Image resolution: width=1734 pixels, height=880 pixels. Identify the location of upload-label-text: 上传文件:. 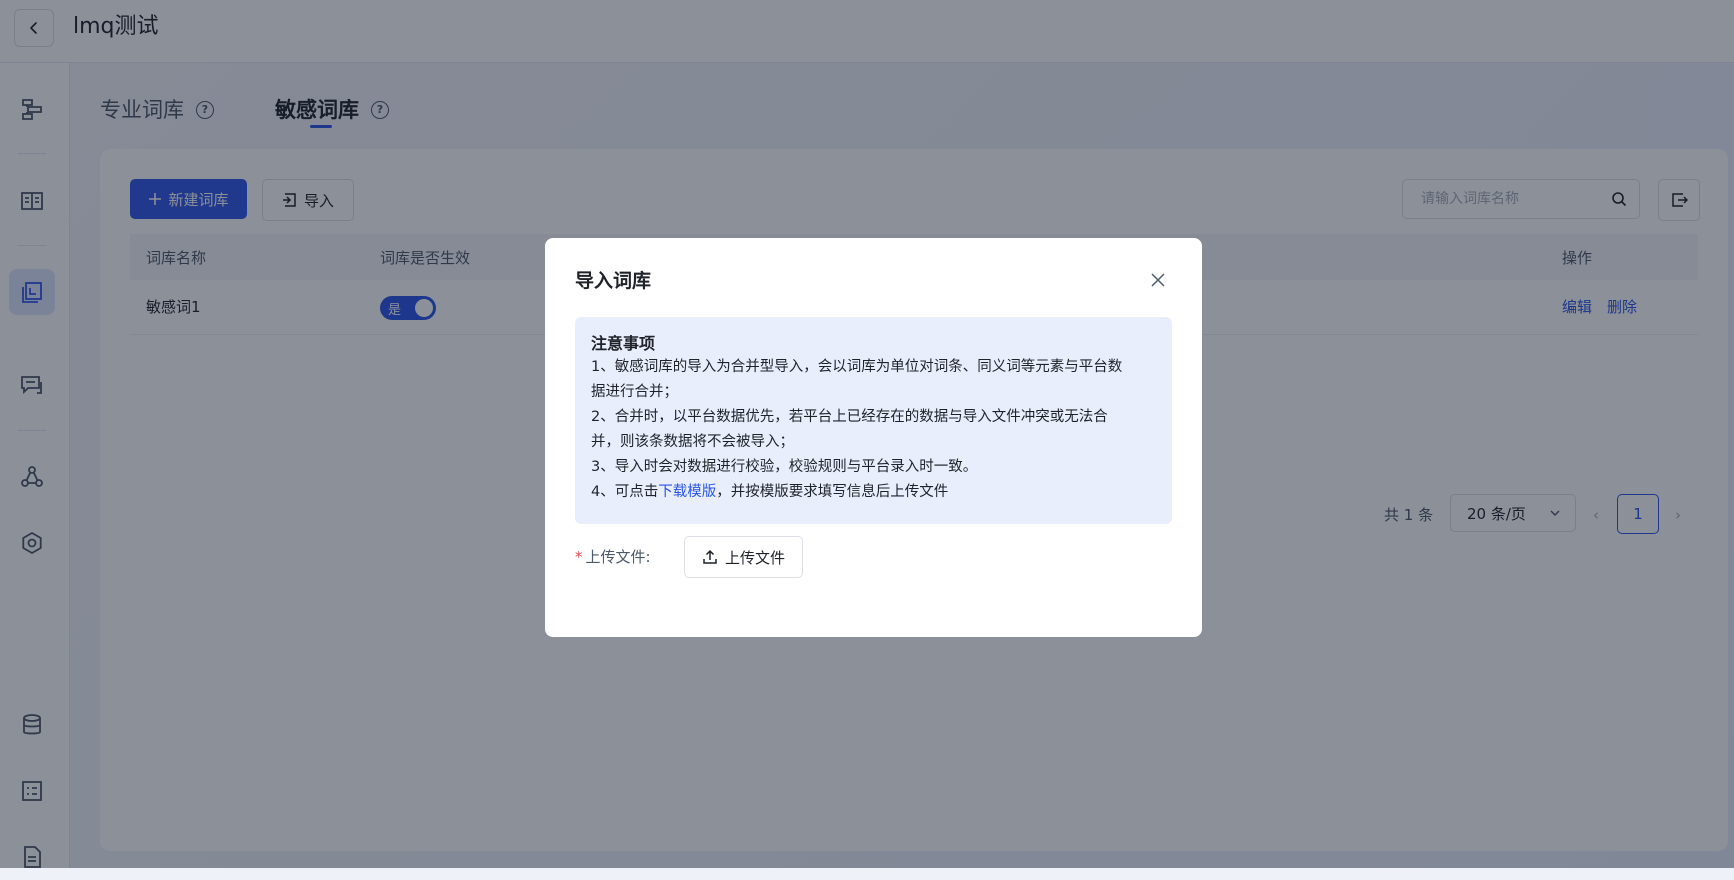
(618, 557).